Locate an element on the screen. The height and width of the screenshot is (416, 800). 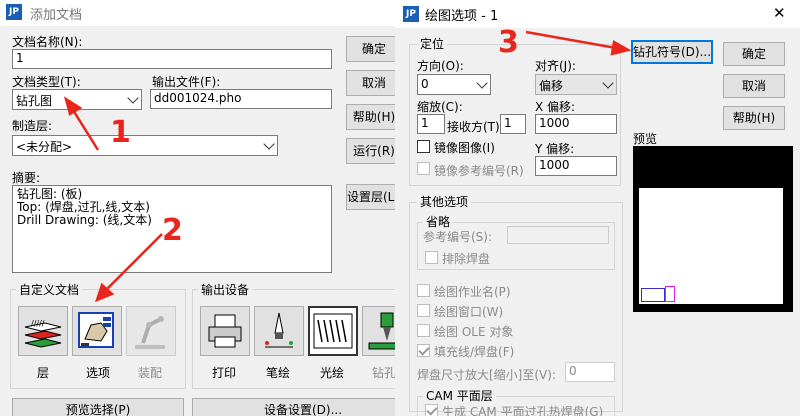
layers-icon: ///// is located at coordinates (43, 333).